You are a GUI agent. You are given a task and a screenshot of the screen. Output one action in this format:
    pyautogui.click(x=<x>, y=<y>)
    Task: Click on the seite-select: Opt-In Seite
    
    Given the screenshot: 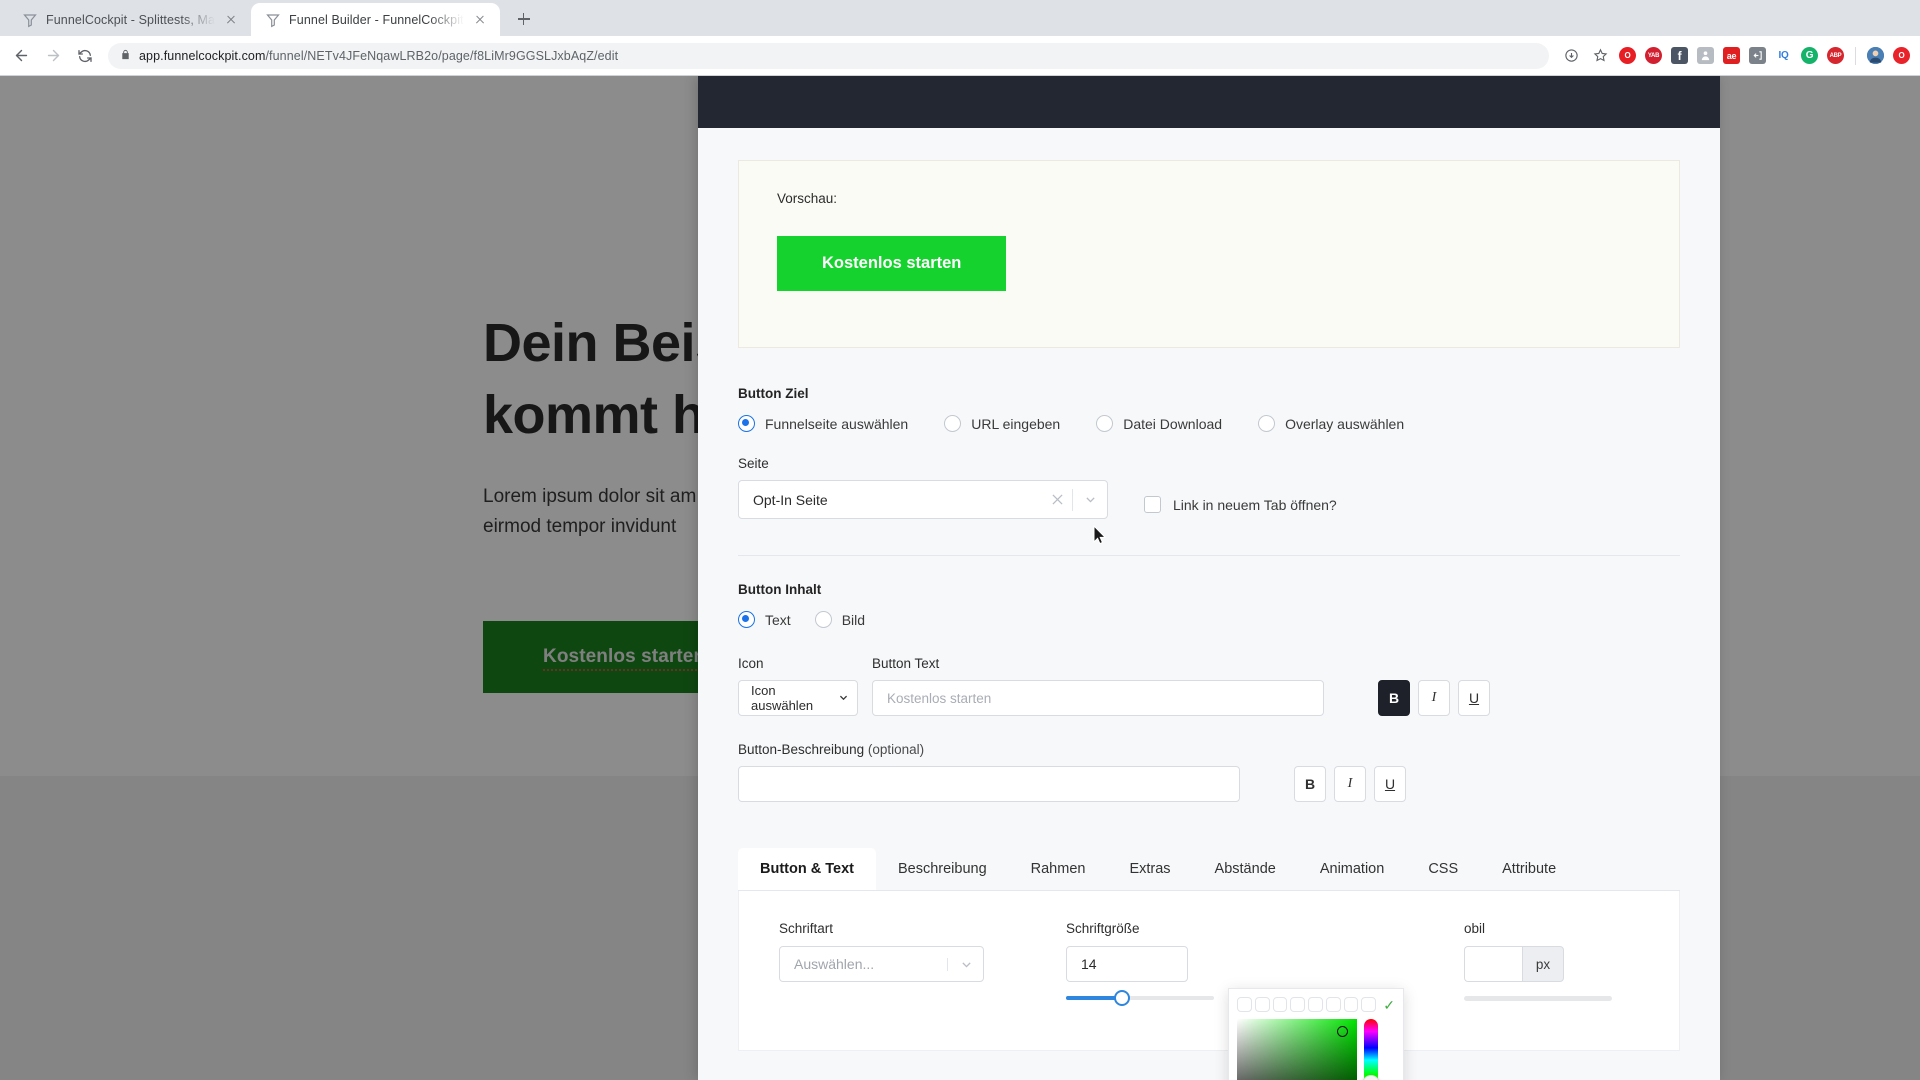 What is the action you would take?
    pyautogui.click(x=923, y=499)
    